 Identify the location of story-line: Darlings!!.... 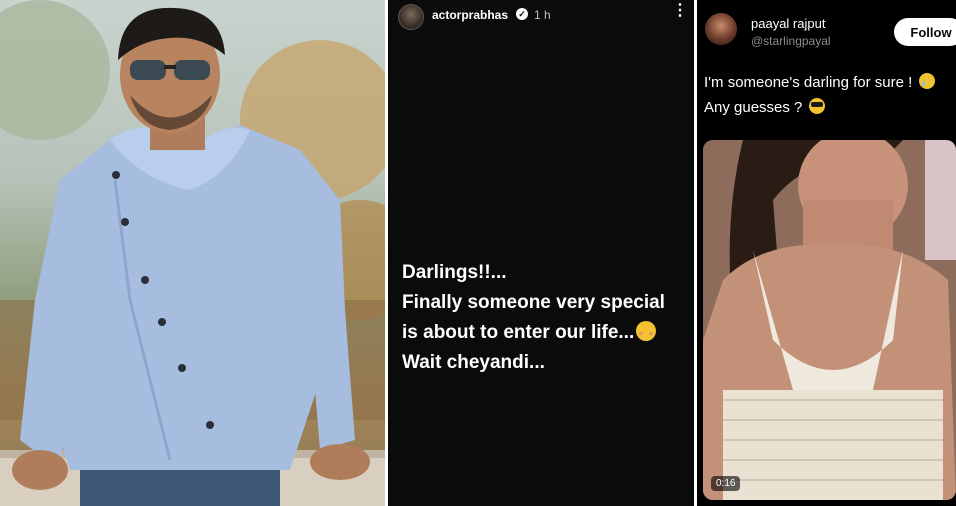
(454, 272).